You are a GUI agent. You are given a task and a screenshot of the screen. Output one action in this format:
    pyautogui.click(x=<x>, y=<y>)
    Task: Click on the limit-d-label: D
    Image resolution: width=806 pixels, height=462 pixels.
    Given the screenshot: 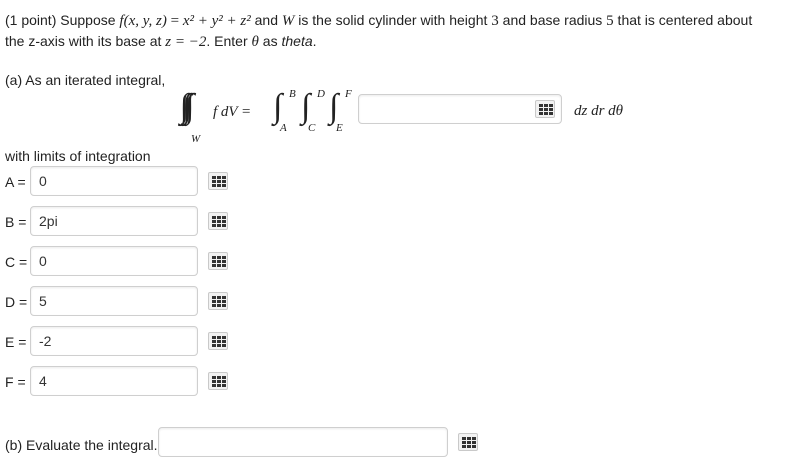 What is the action you would take?
    pyautogui.click(x=321, y=94)
    